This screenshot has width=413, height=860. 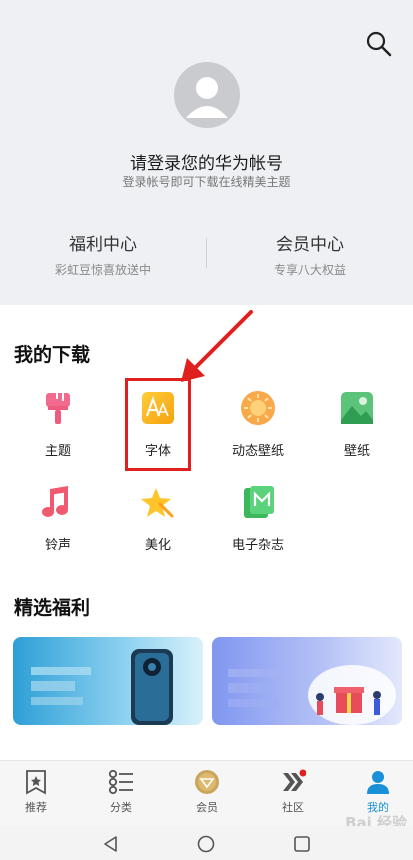 What do you see at coordinates (121, 807) in the screenshot?
I see `tab-category-label: 分类` at bounding box center [121, 807].